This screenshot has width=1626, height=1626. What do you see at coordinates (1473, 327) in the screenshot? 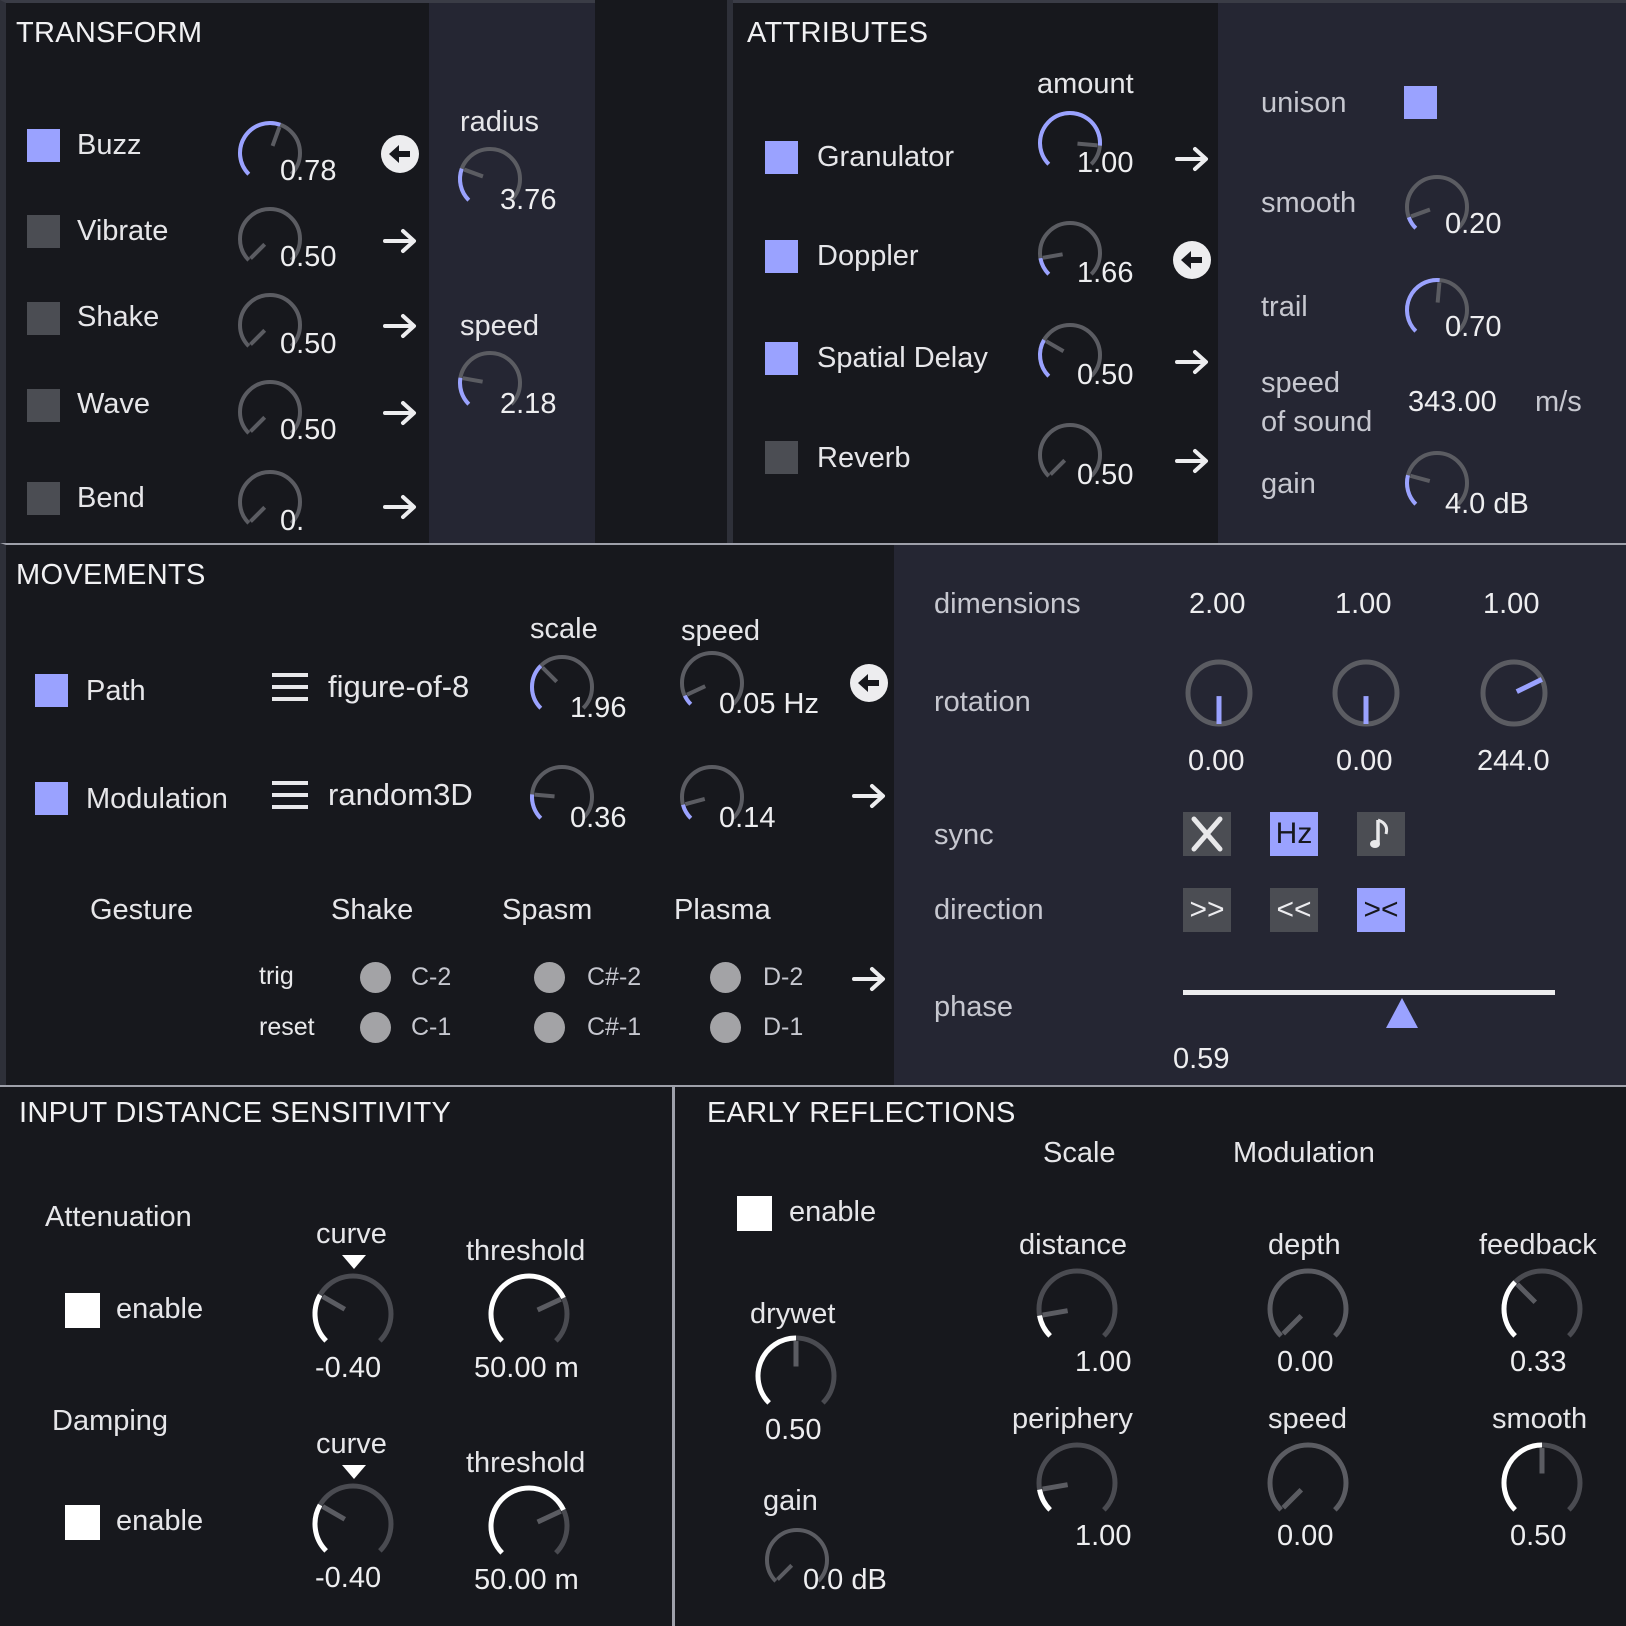
I see `trail-value: 0.70` at bounding box center [1473, 327].